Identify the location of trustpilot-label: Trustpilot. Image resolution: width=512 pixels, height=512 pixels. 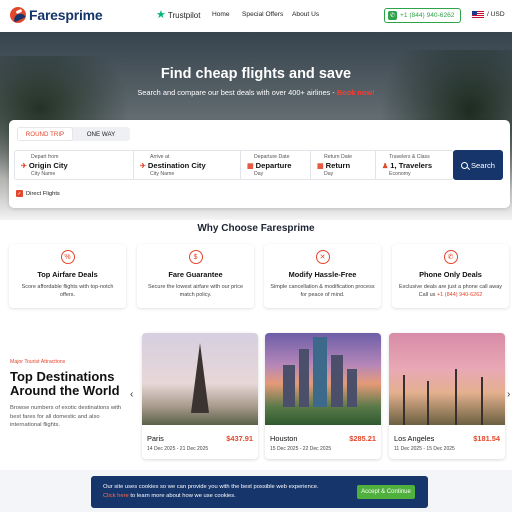
(184, 15).